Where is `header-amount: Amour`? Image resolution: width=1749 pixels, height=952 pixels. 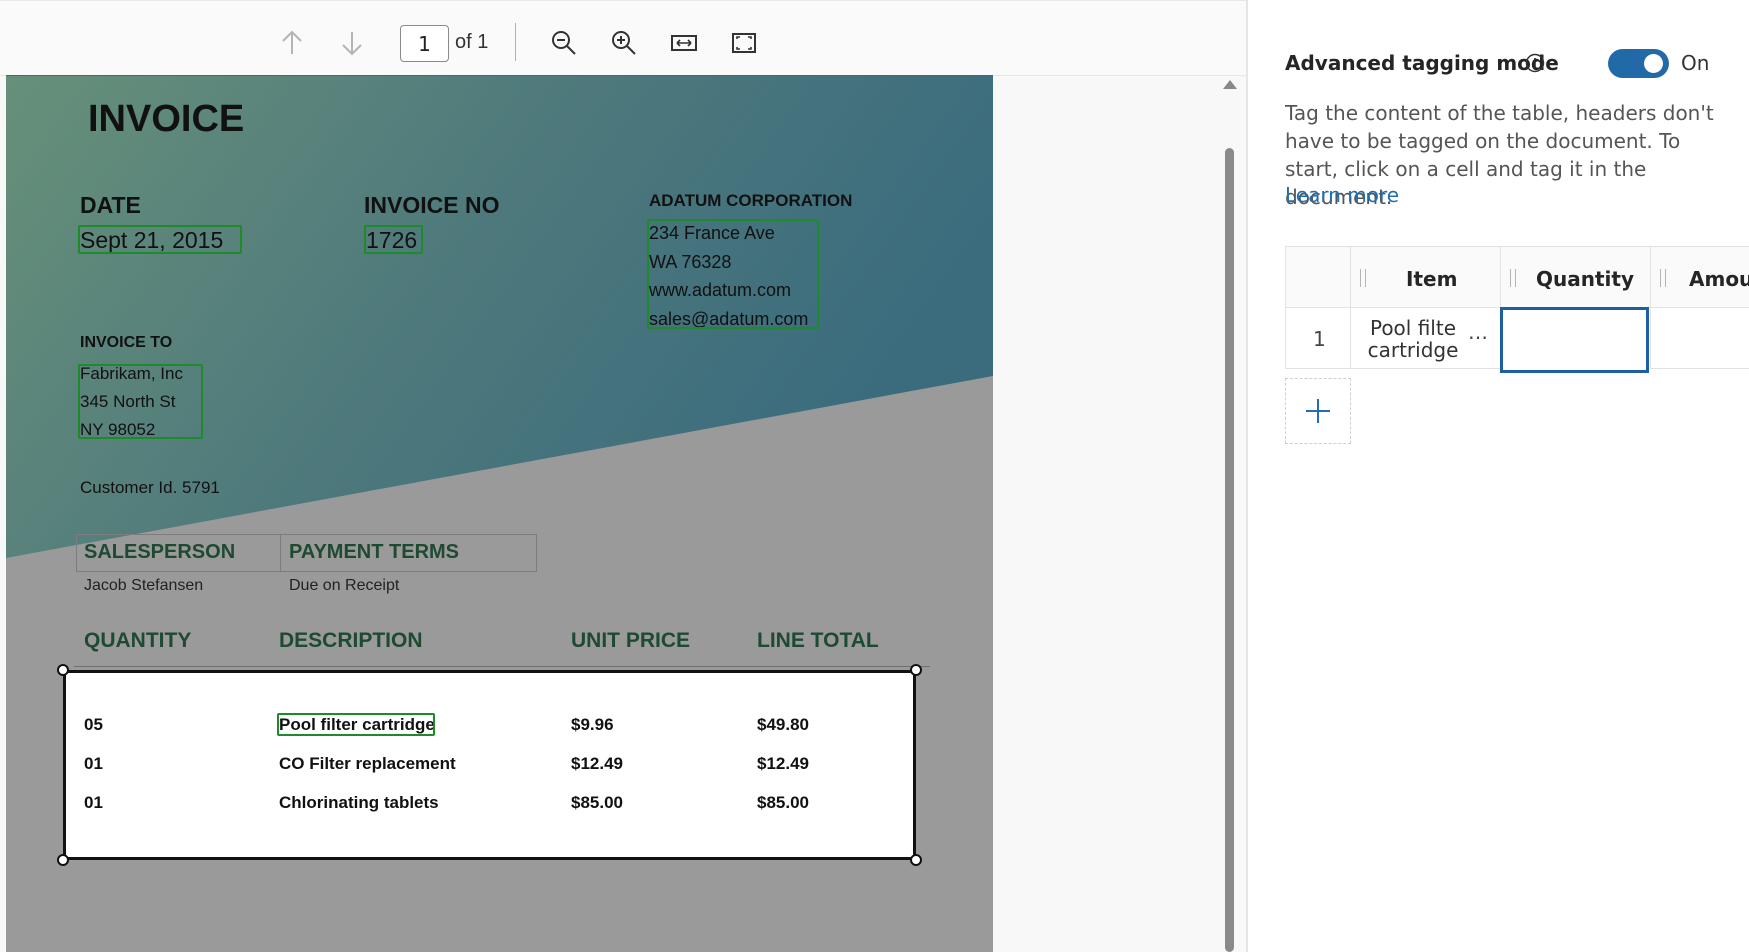
header-amount: Amour is located at coordinates (1719, 279).